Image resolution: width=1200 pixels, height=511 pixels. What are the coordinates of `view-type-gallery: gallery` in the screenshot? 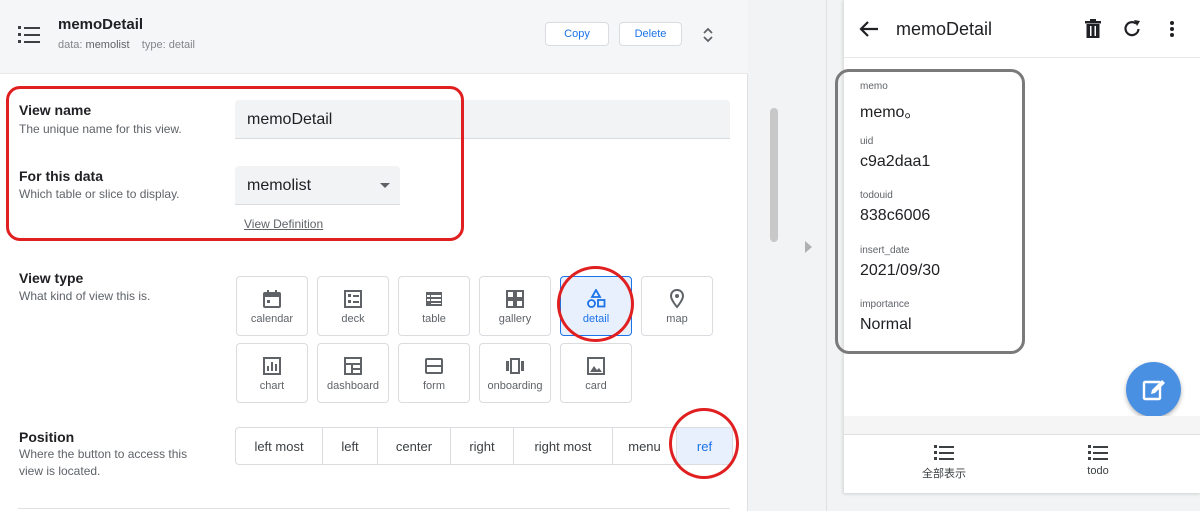 It's located at (515, 306).